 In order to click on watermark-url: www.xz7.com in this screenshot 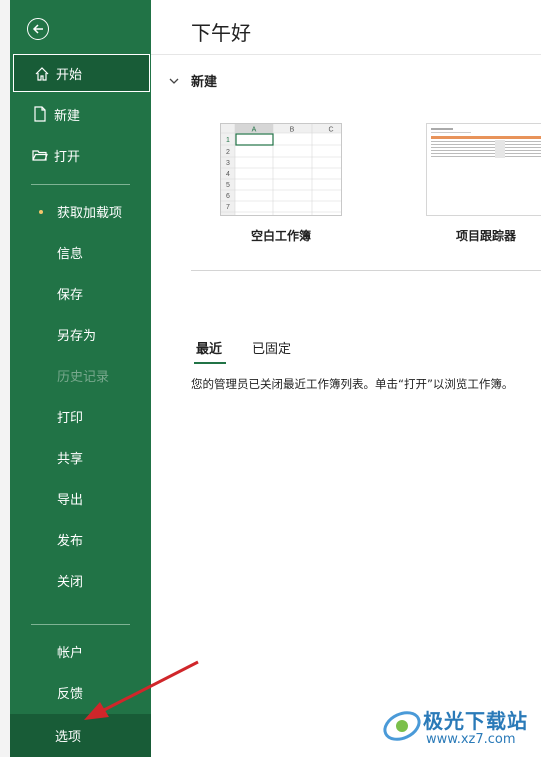, I will do `click(471, 739)`.